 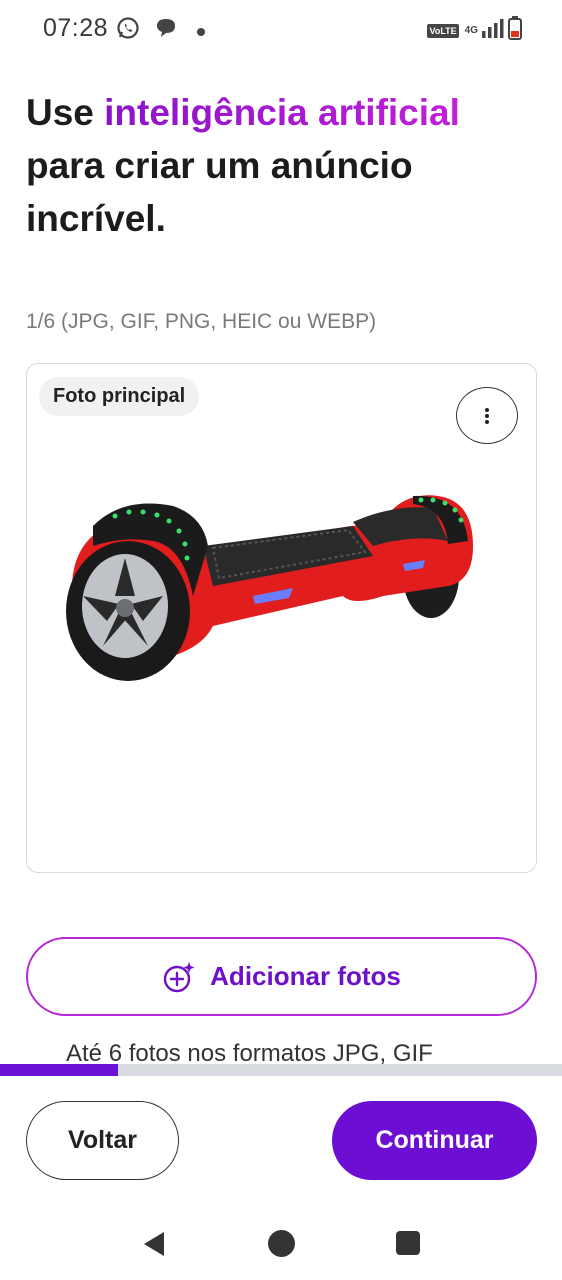 I want to click on more-options-button, so click(x=487, y=415).